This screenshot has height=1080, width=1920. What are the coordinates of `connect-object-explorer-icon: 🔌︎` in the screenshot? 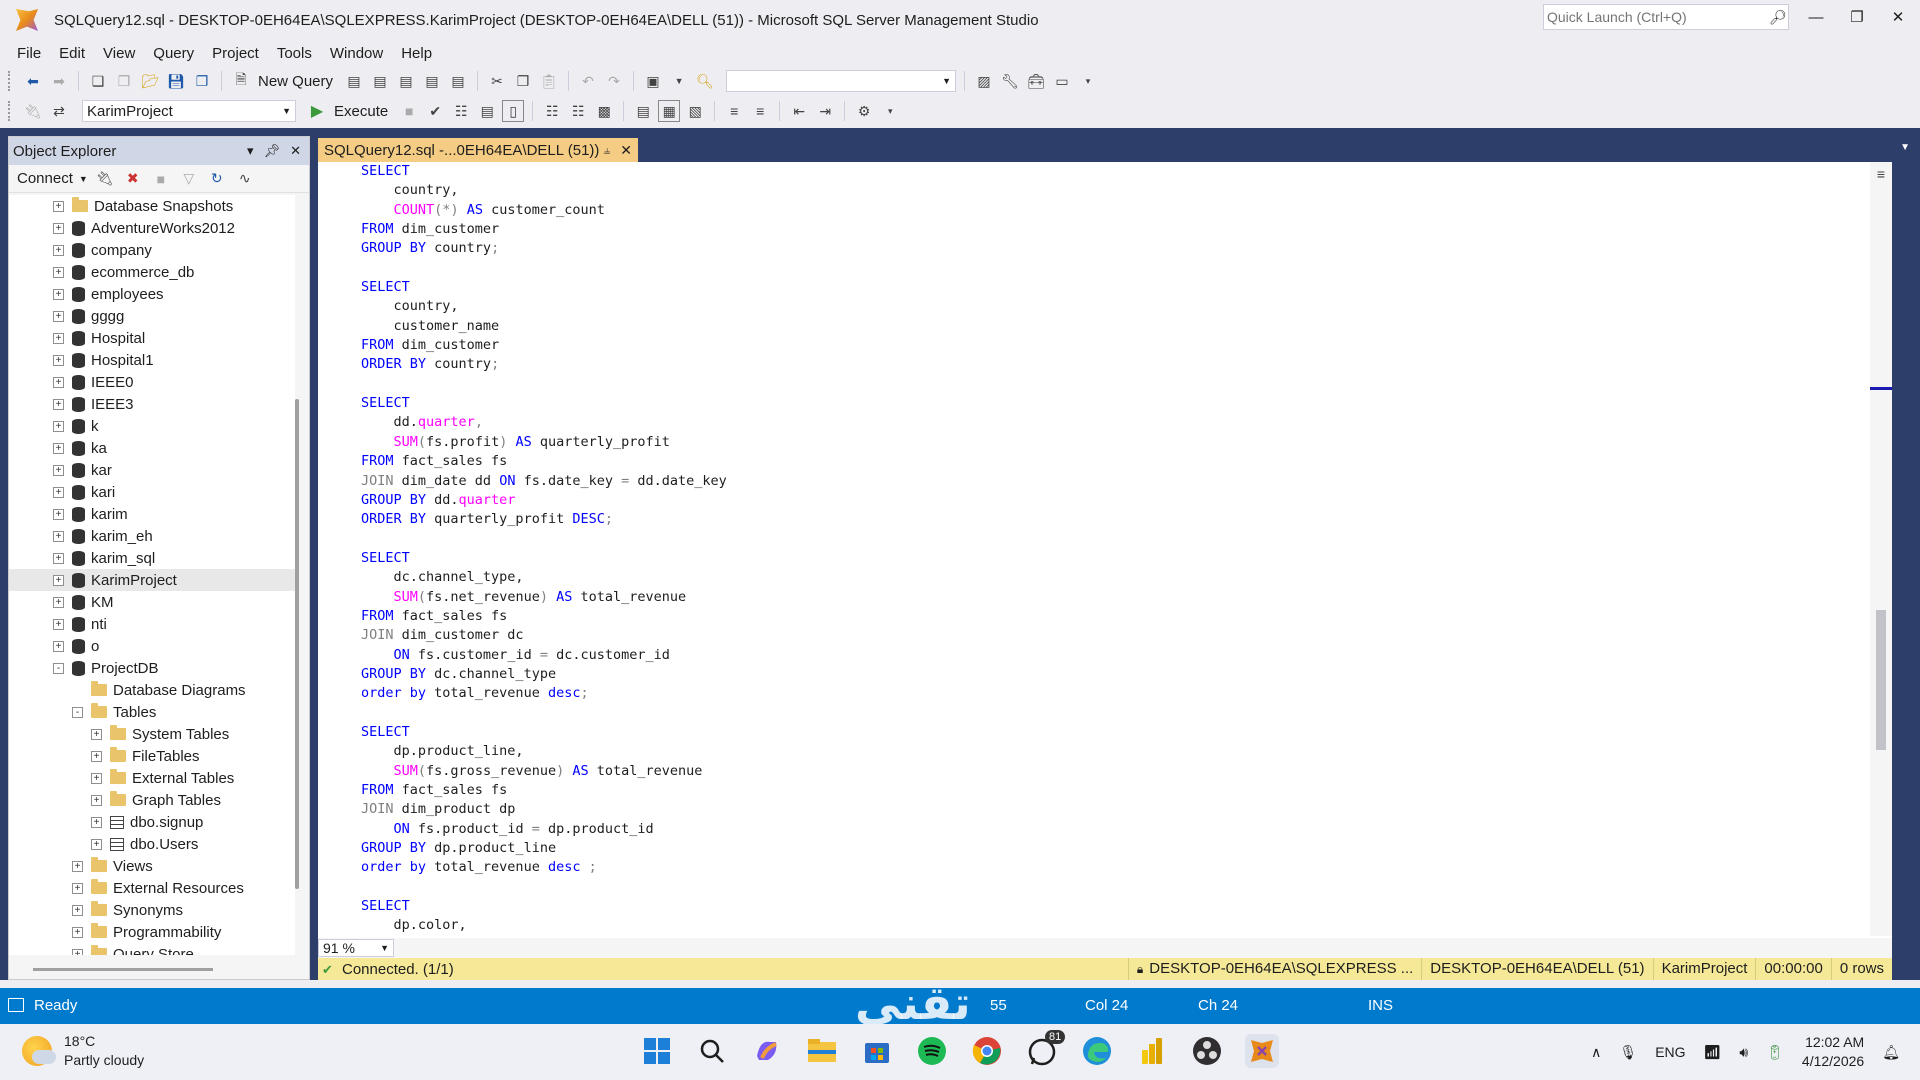 It's located at (105, 179).